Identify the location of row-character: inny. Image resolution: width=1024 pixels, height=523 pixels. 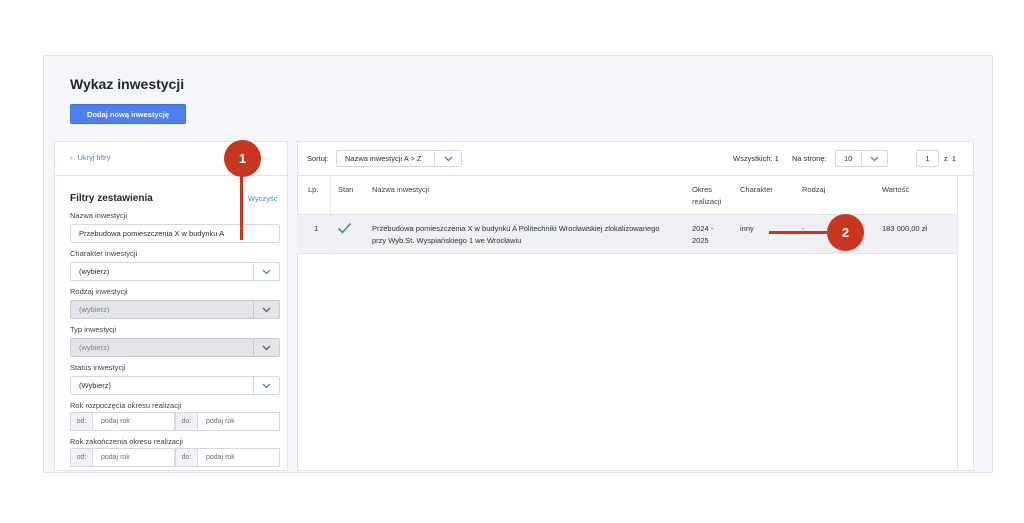
(747, 228).